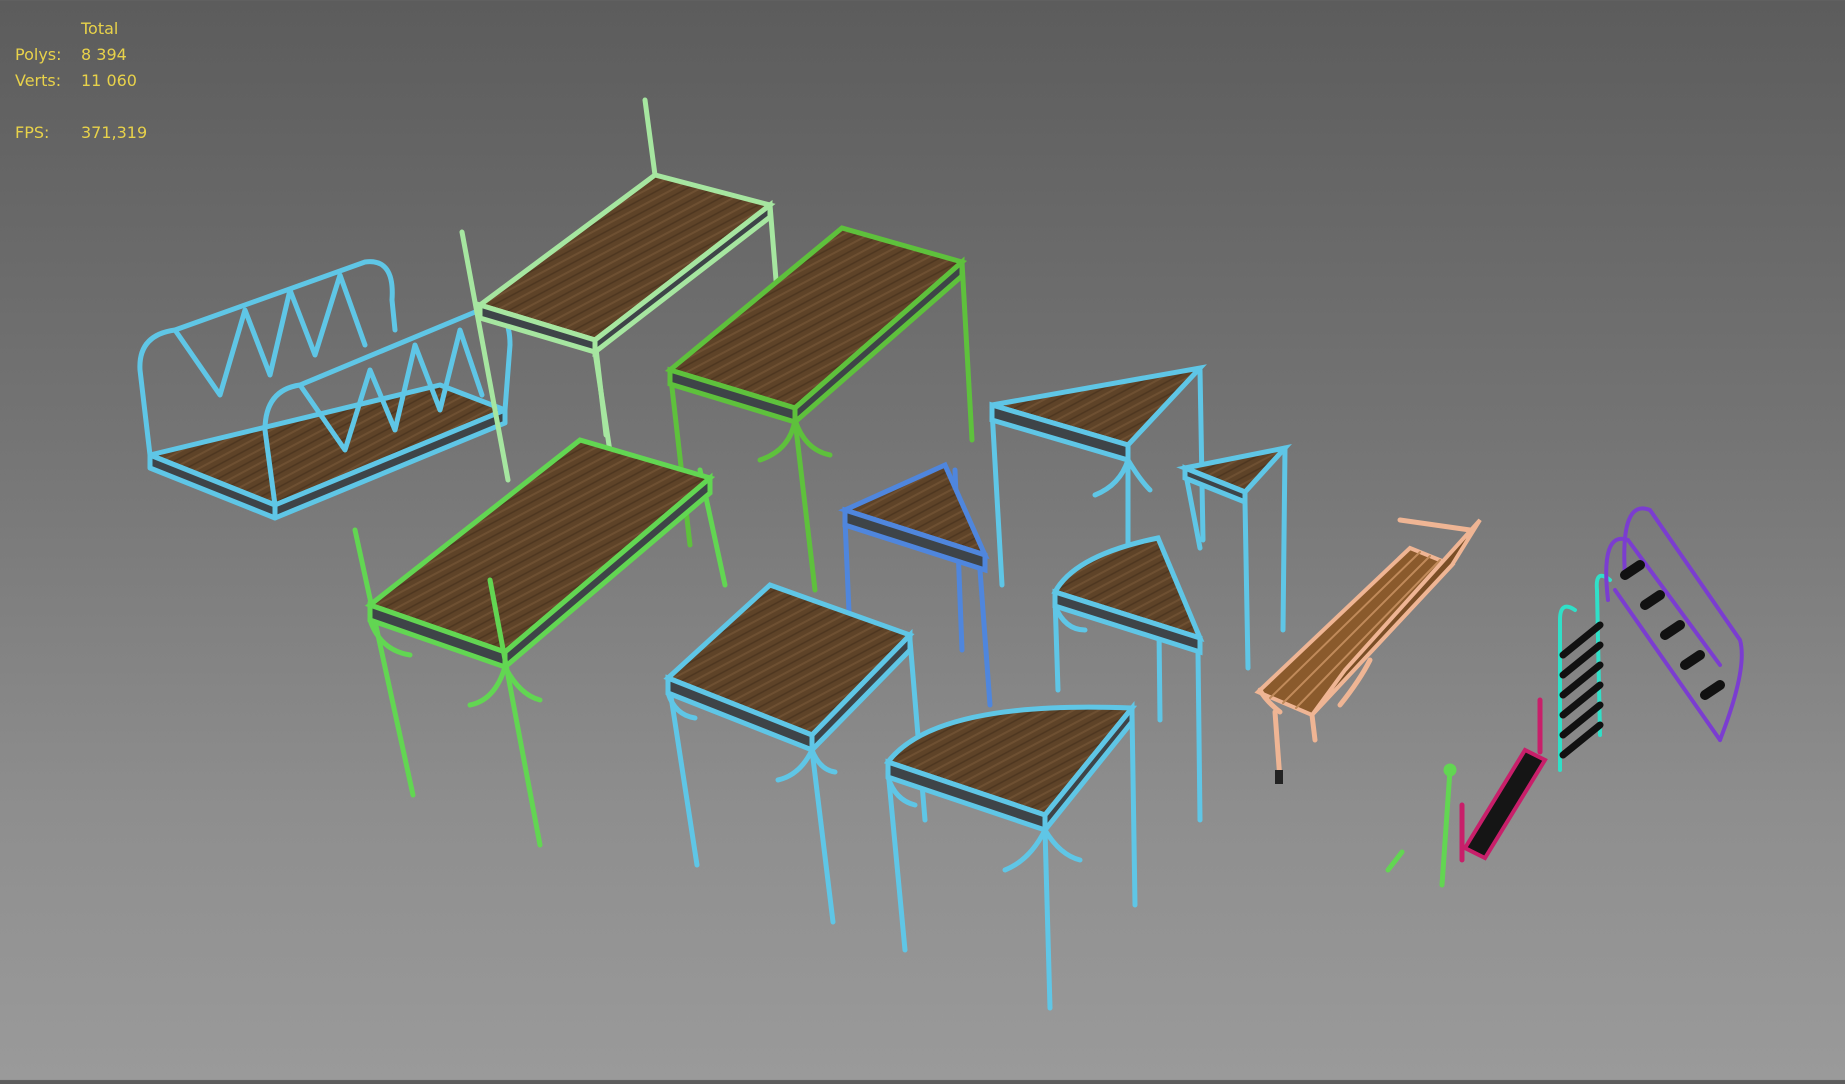  What do you see at coordinates (619, 290) in the screenshot?
I see `long-table-rear-model` at bounding box center [619, 290].